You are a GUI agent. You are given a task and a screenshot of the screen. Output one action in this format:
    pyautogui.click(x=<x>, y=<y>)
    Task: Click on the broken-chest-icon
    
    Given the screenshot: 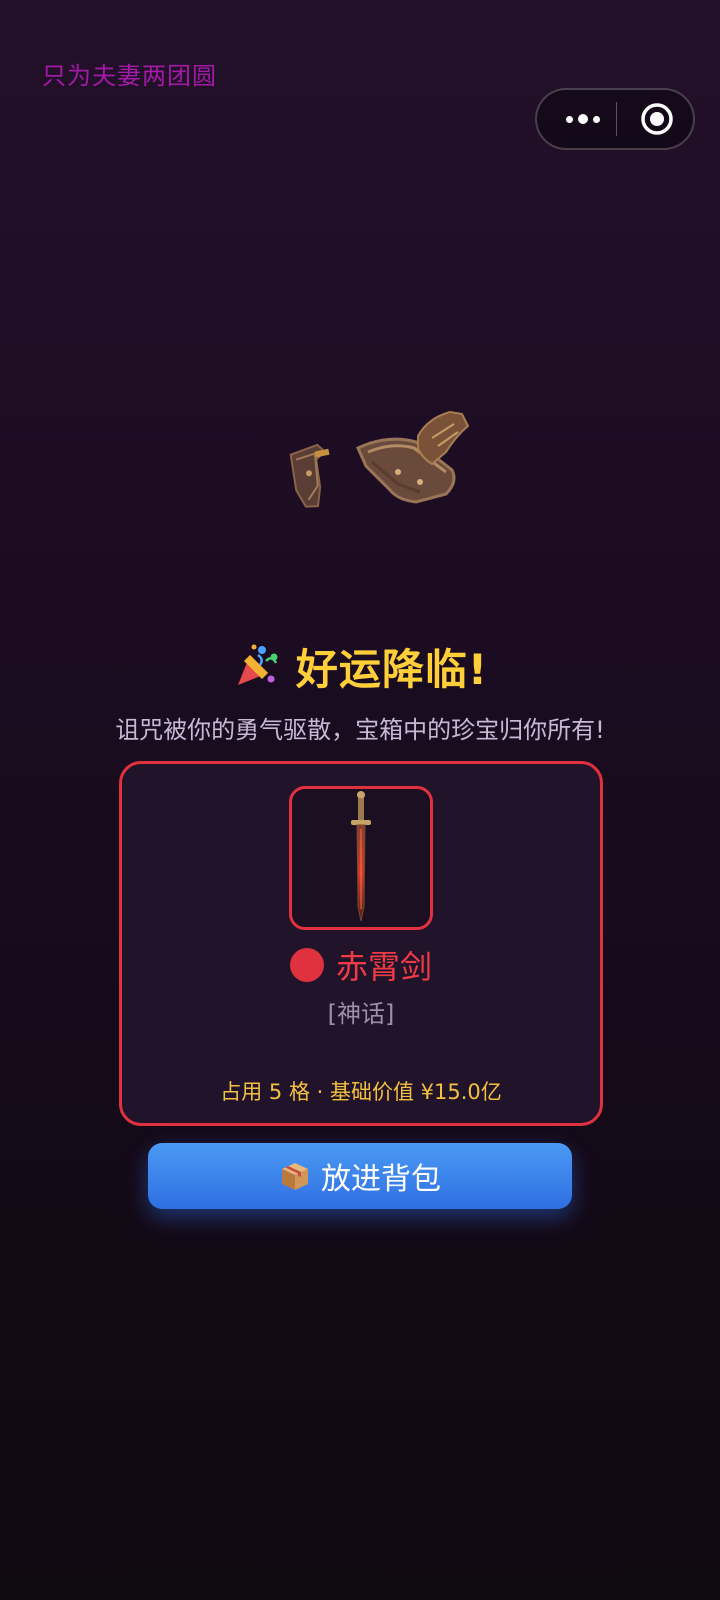 What is the action you would take?
    pyautogui.click(x=379, y=459)
    